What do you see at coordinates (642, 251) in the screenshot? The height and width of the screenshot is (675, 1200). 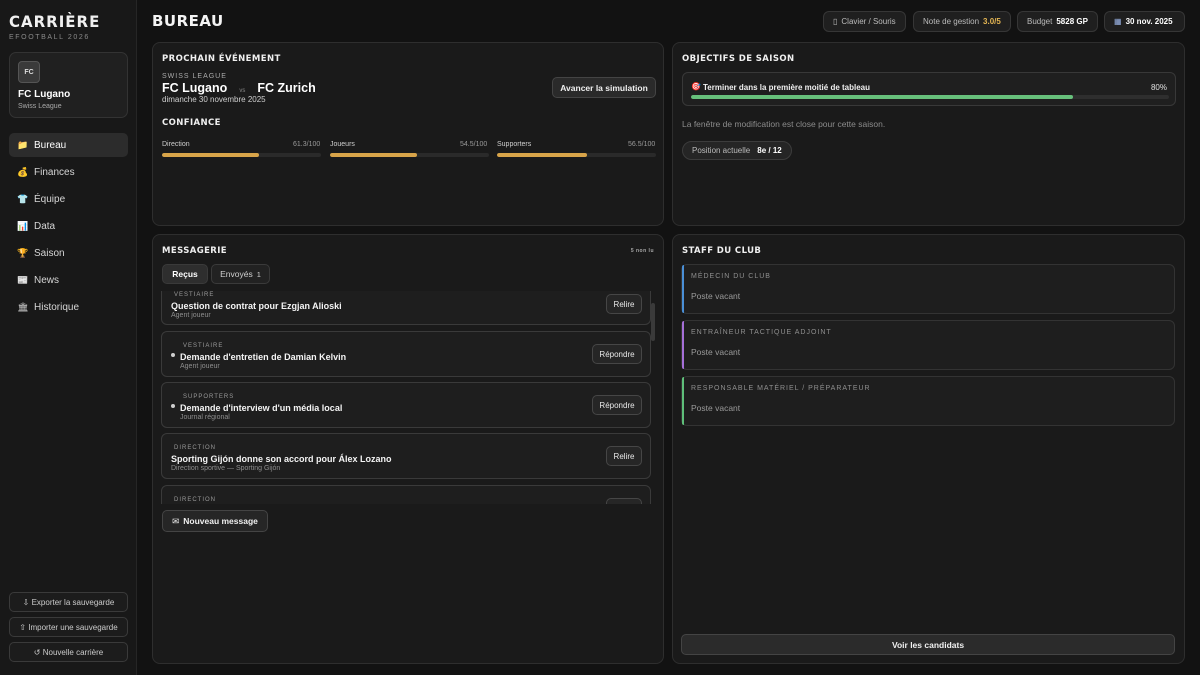 I see `unread-count: 5 non lu` at bounding box center [642, 251].